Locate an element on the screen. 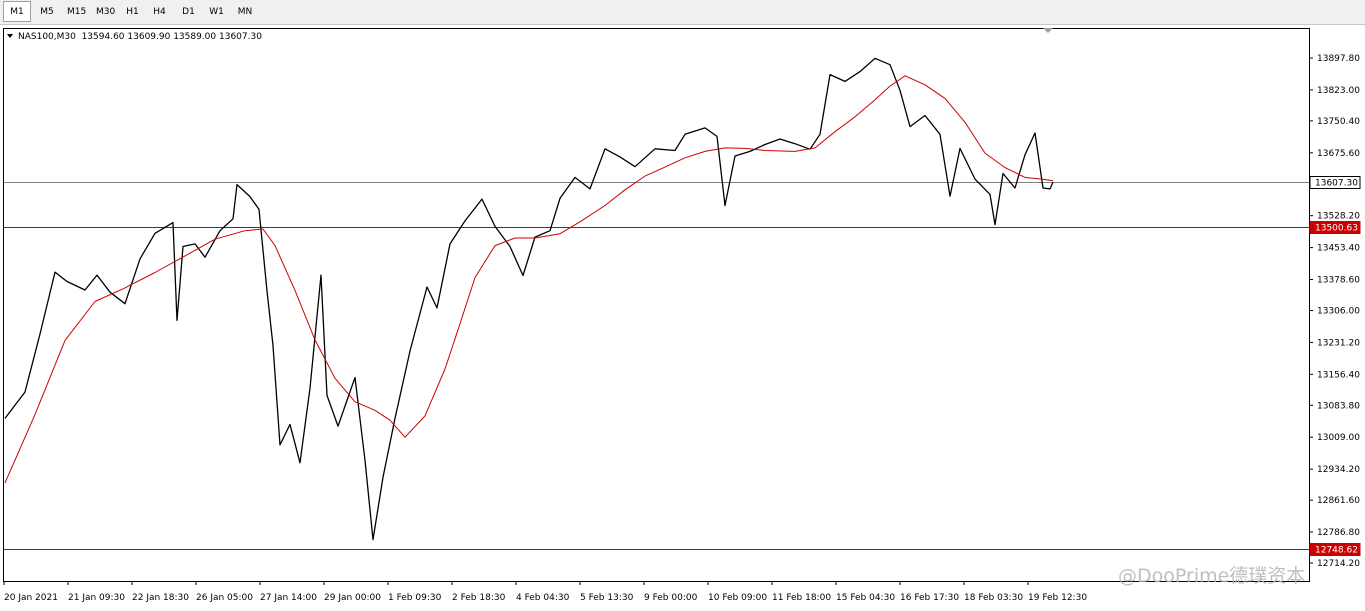 This screenshot has height=611, width=1365. level-label: 12748.62 is located at coordinates (1336, 551).